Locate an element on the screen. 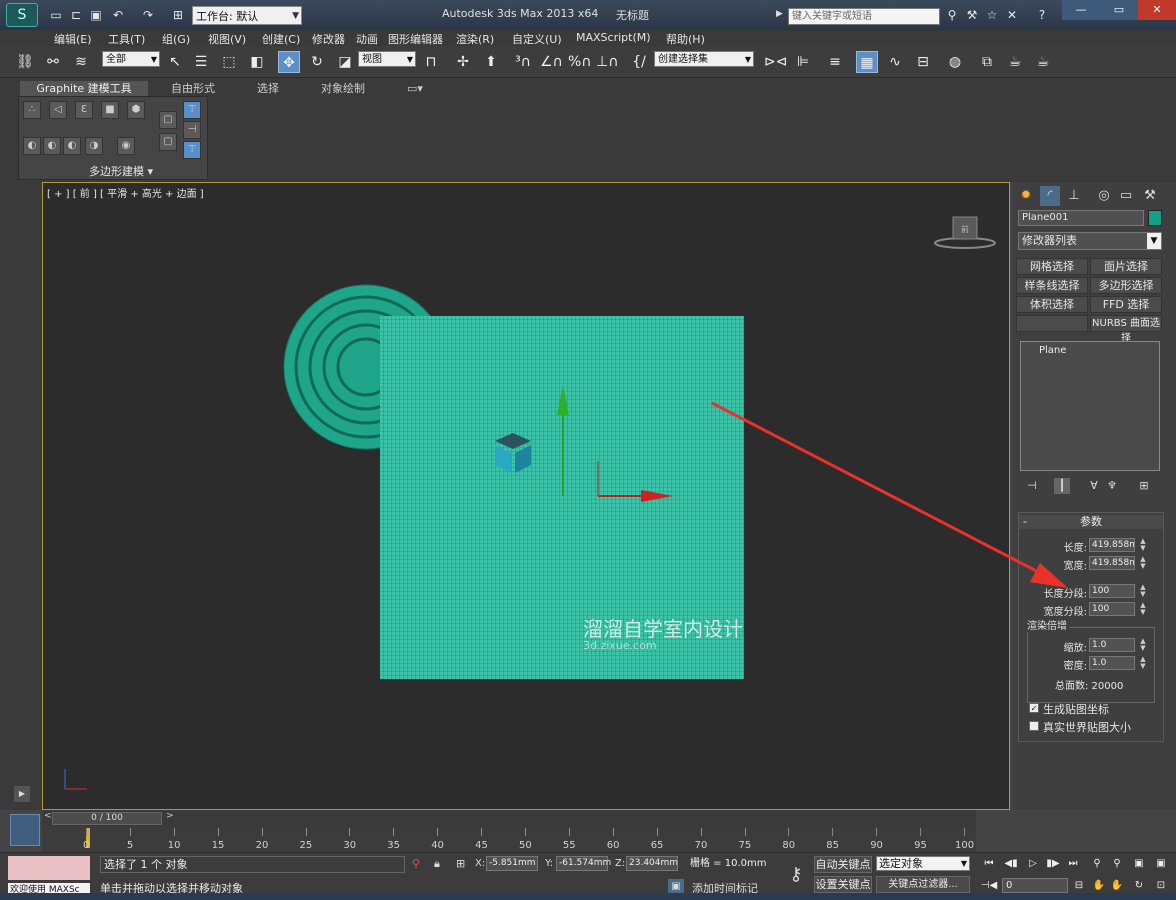 The image size is (1176, 900). tab-selection: 选择 is located at coordinates (268, 89).